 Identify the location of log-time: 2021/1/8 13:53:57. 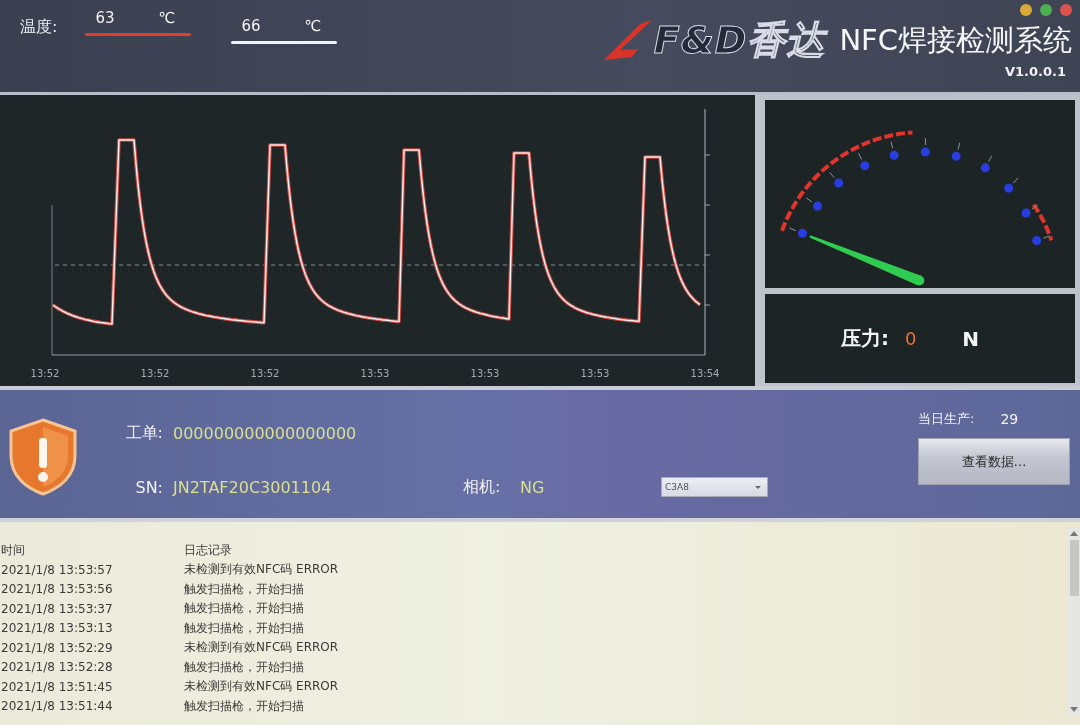
(57, 569).